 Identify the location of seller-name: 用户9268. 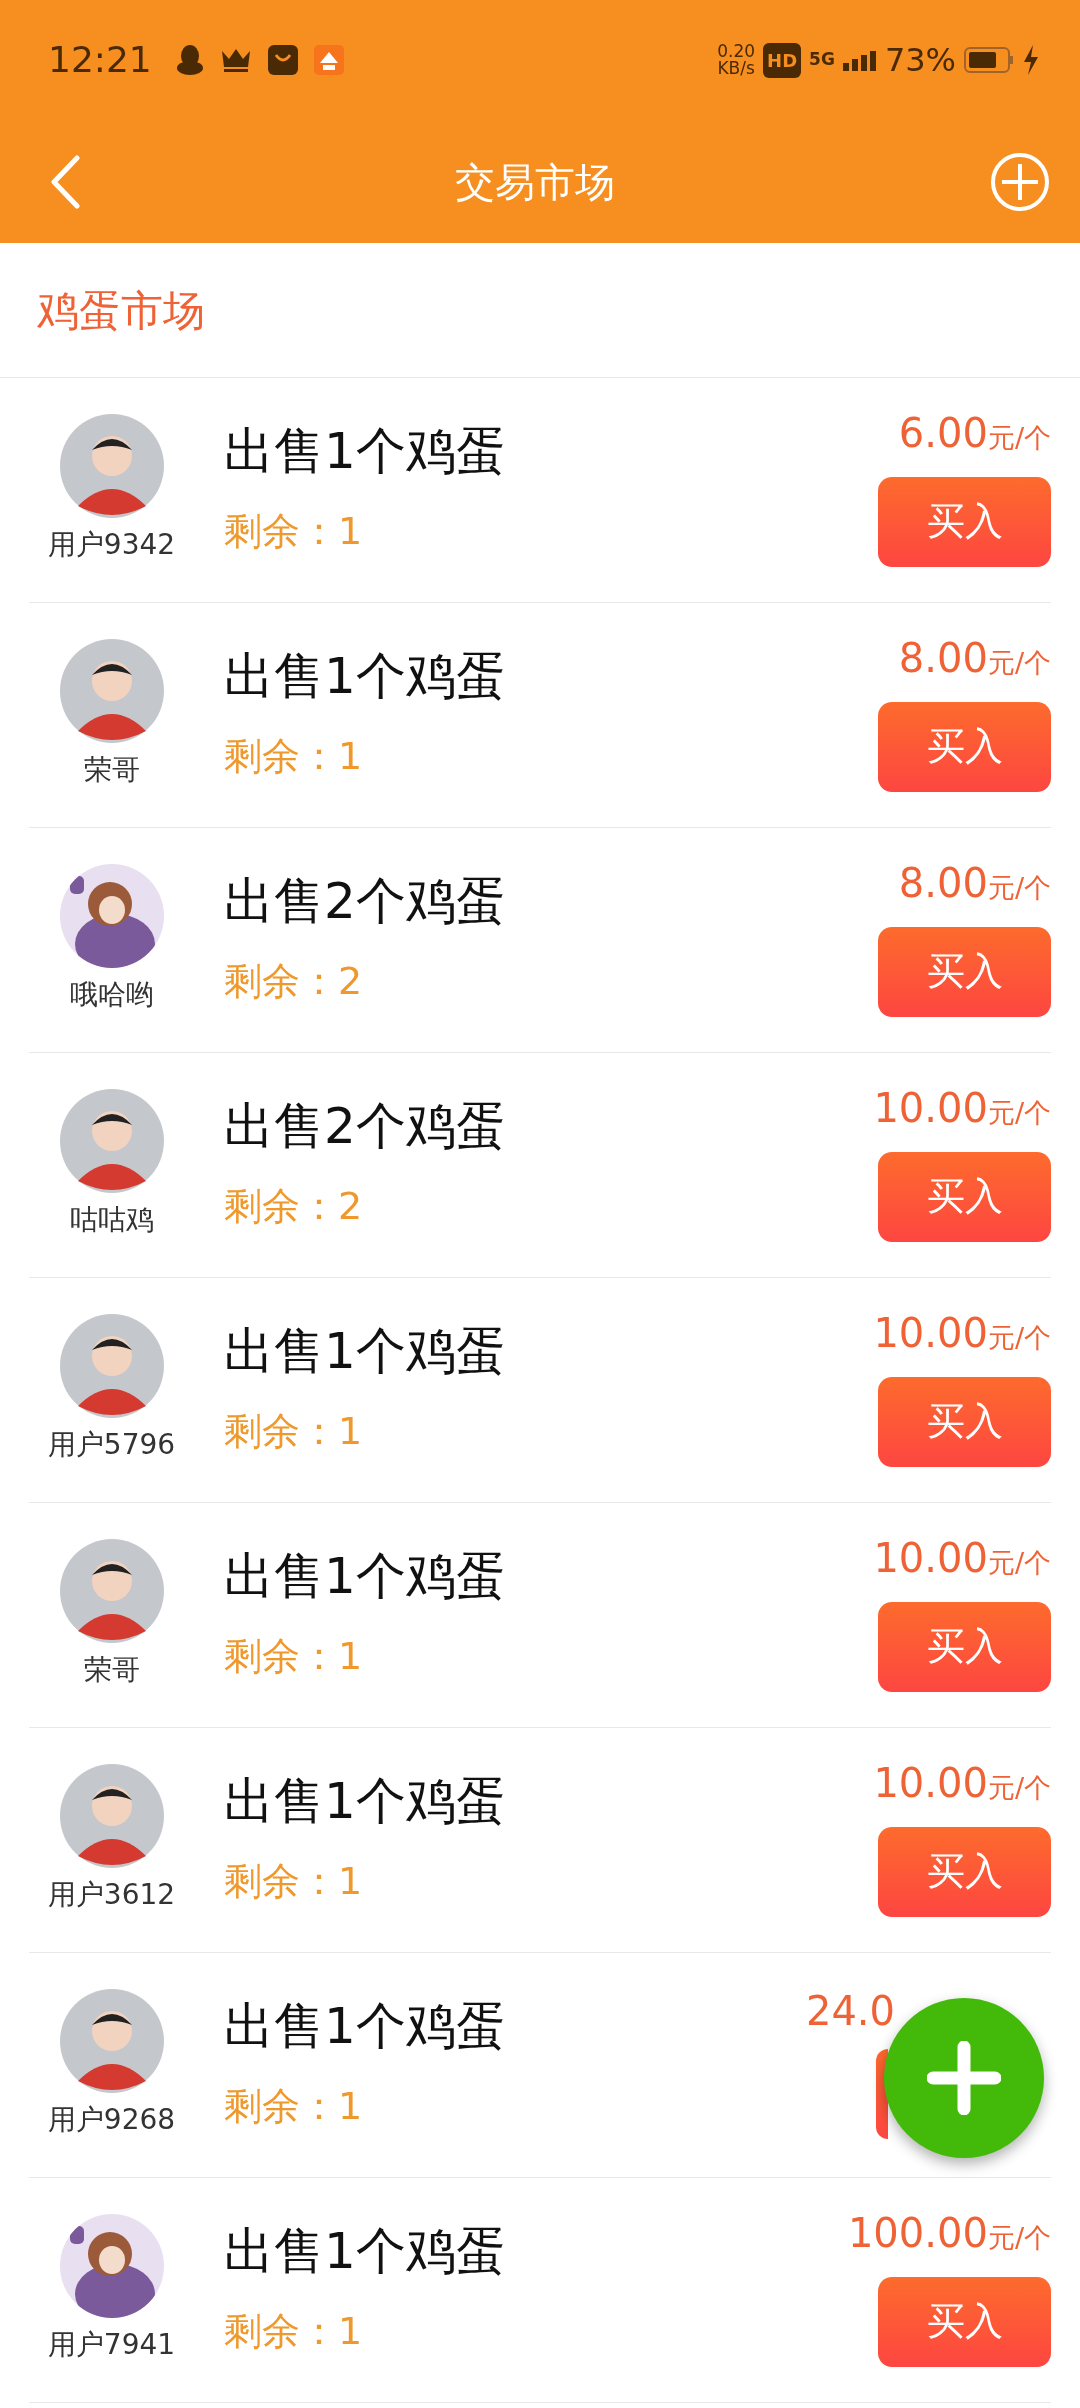
(111, 2120).